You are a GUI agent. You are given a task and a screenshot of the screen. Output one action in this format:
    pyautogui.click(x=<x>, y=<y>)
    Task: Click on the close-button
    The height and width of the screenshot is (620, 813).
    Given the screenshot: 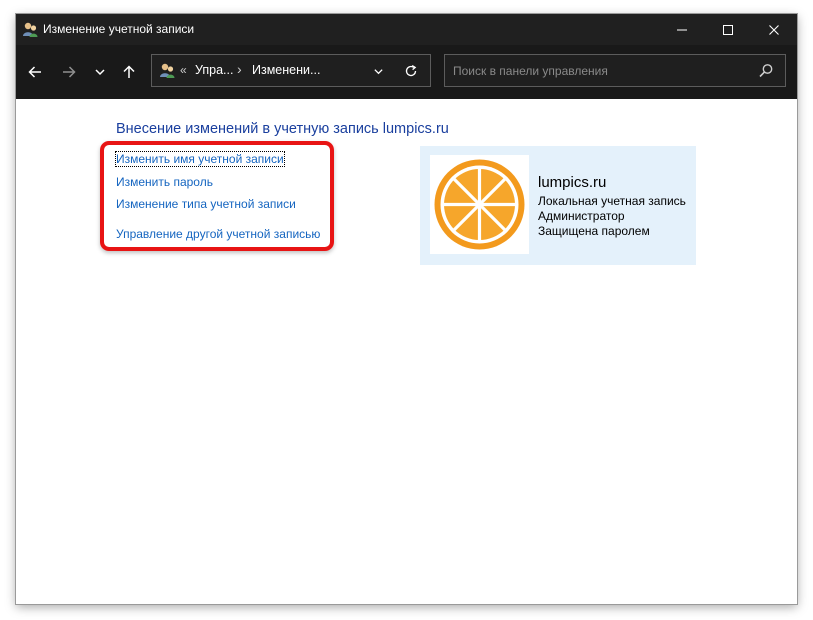 What is the action you would take?
    pyautogui.click(x=774, y=29)
    